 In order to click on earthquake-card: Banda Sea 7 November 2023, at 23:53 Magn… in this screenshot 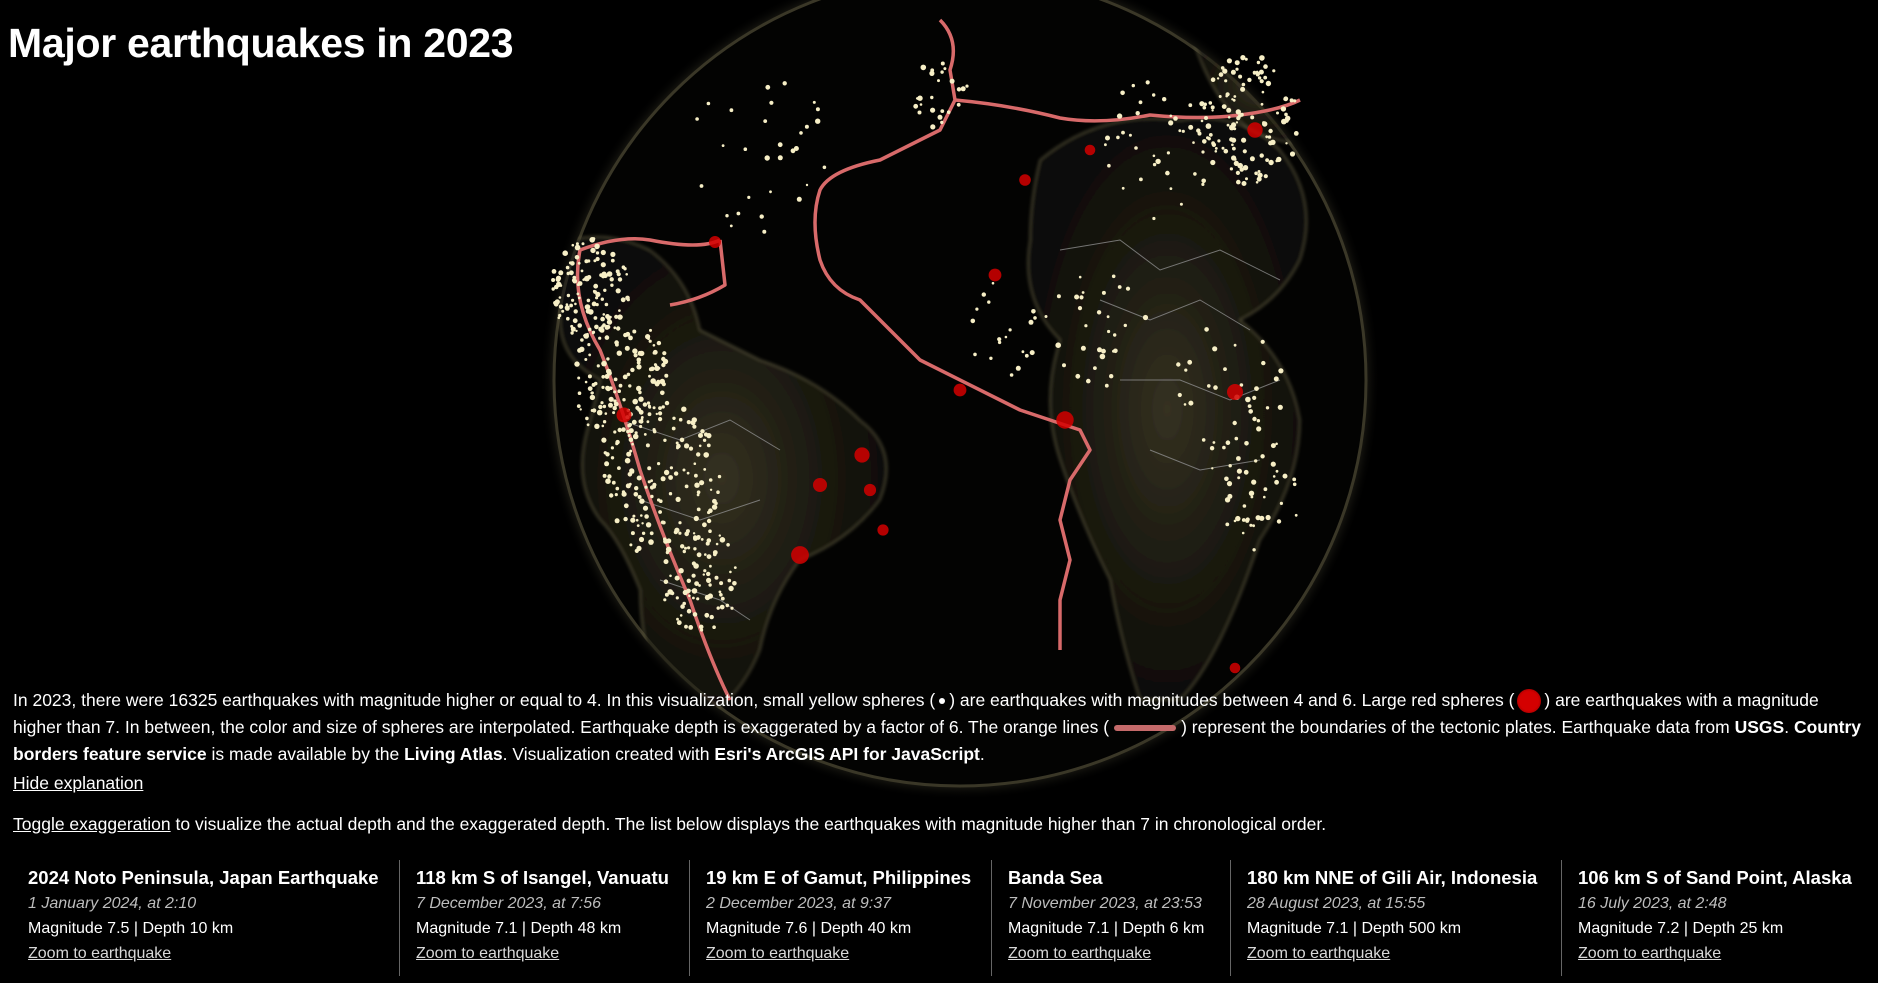, I will do `click(1111, 918)`.